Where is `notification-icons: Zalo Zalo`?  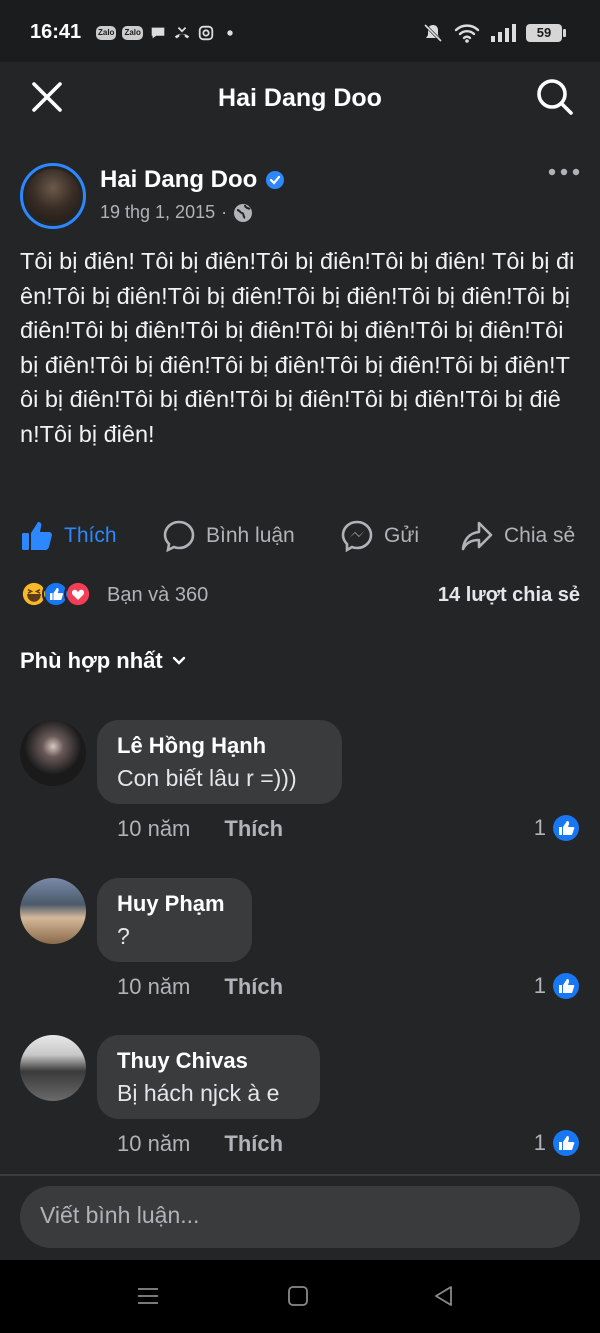
notification-icons: Zalo Zalo is located at coordinates (167, 33).